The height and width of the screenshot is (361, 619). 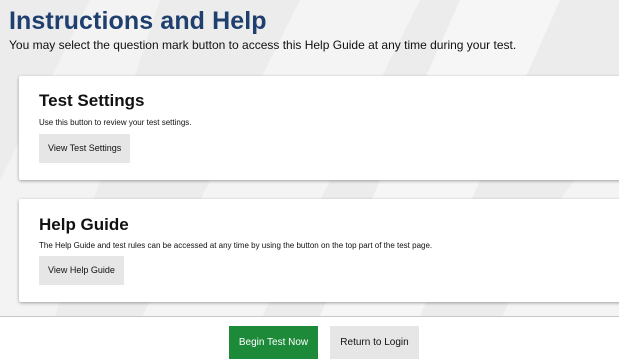 What do you see at coordinates (273, 342) in the screenshot?
I see `begin-test-button: Begin Test Now` at bounding box center [273, 342].